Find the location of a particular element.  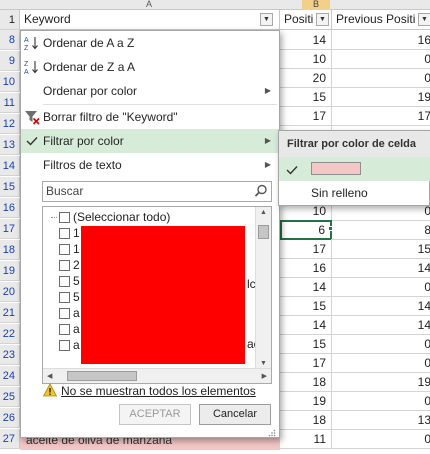

resize-grip-icon is located at coordinates (272, 431).